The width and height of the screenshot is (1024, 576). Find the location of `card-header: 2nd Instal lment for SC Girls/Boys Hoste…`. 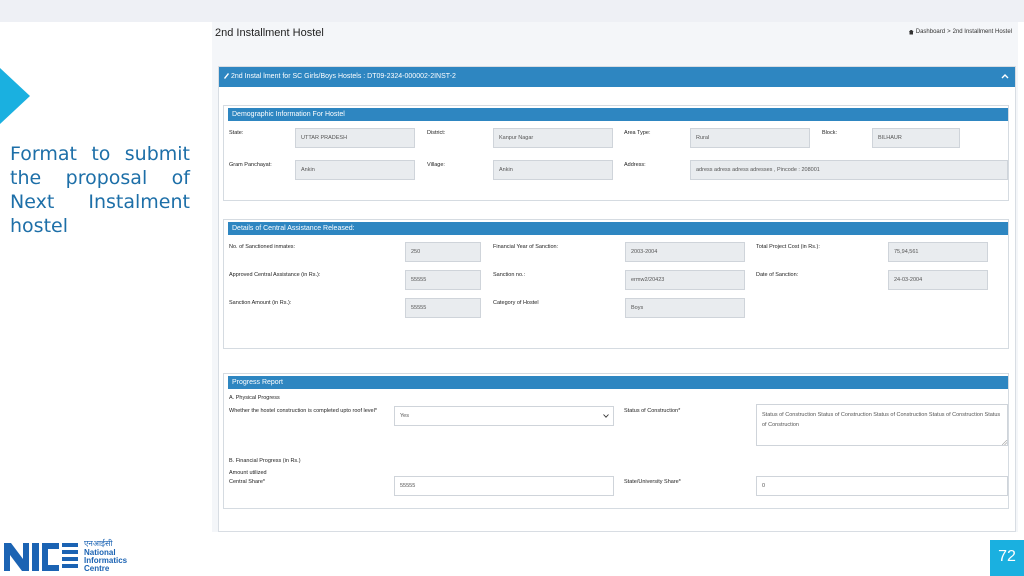

card-header: 2nd Instal lment for SC Girls/Boys Hoste… is located at coordinates (617, 77).